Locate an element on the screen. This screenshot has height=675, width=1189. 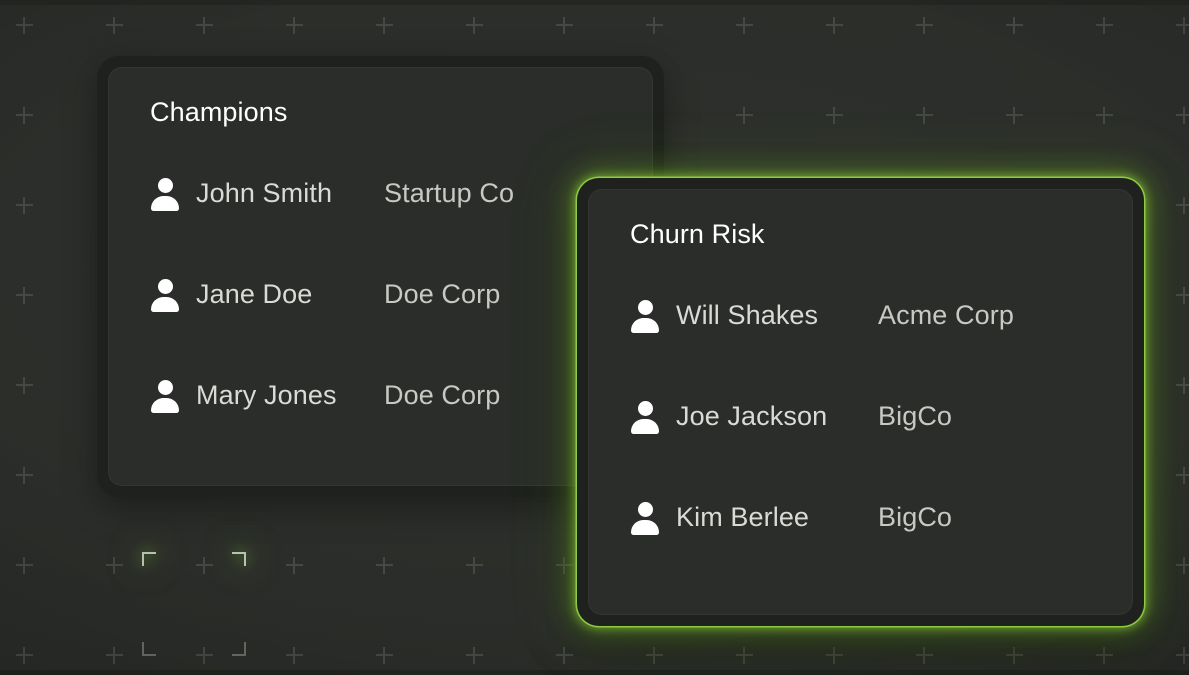
contact-name: Will Shakes is located at coordinates (747, 315).